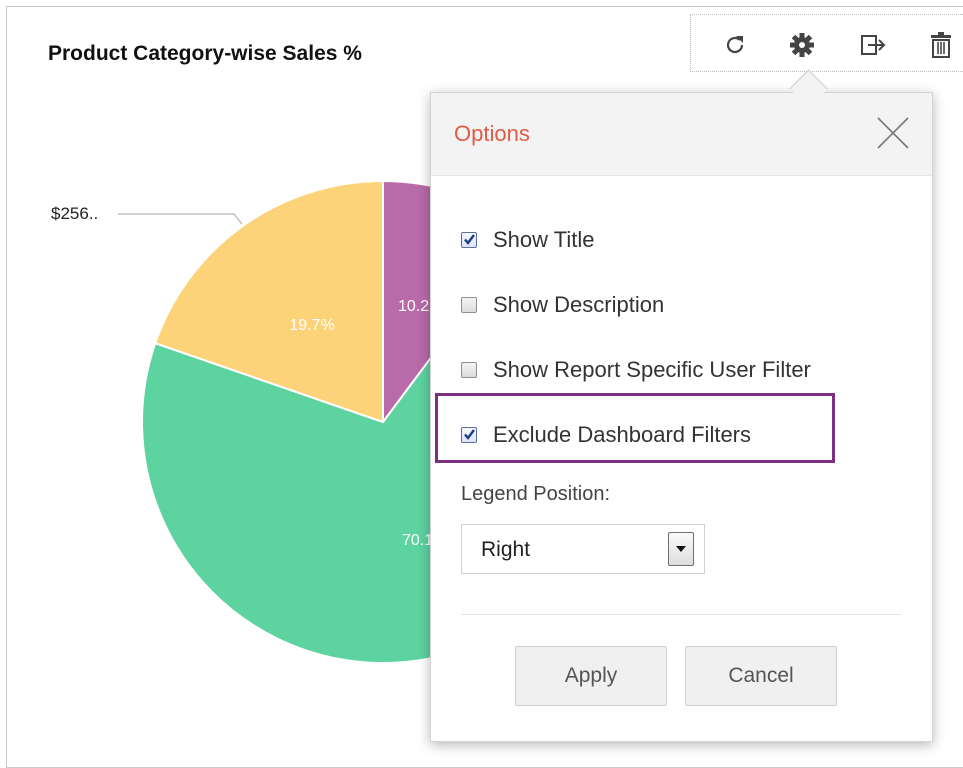 The image size is (963, 768). I want to click on callout-line, so click(180, 219).